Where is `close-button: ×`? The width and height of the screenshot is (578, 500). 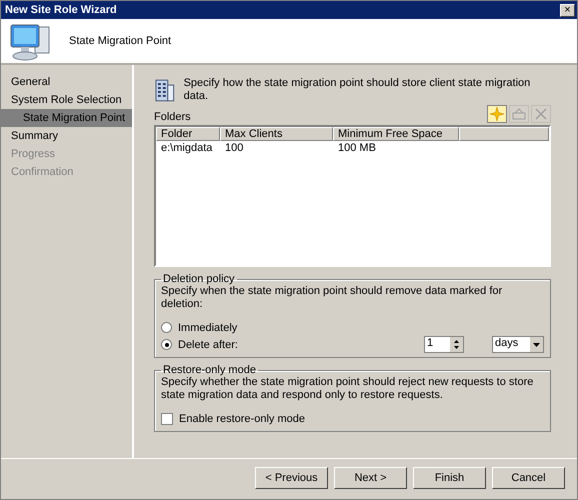 close-button: × is located at coordinates (567, 10).